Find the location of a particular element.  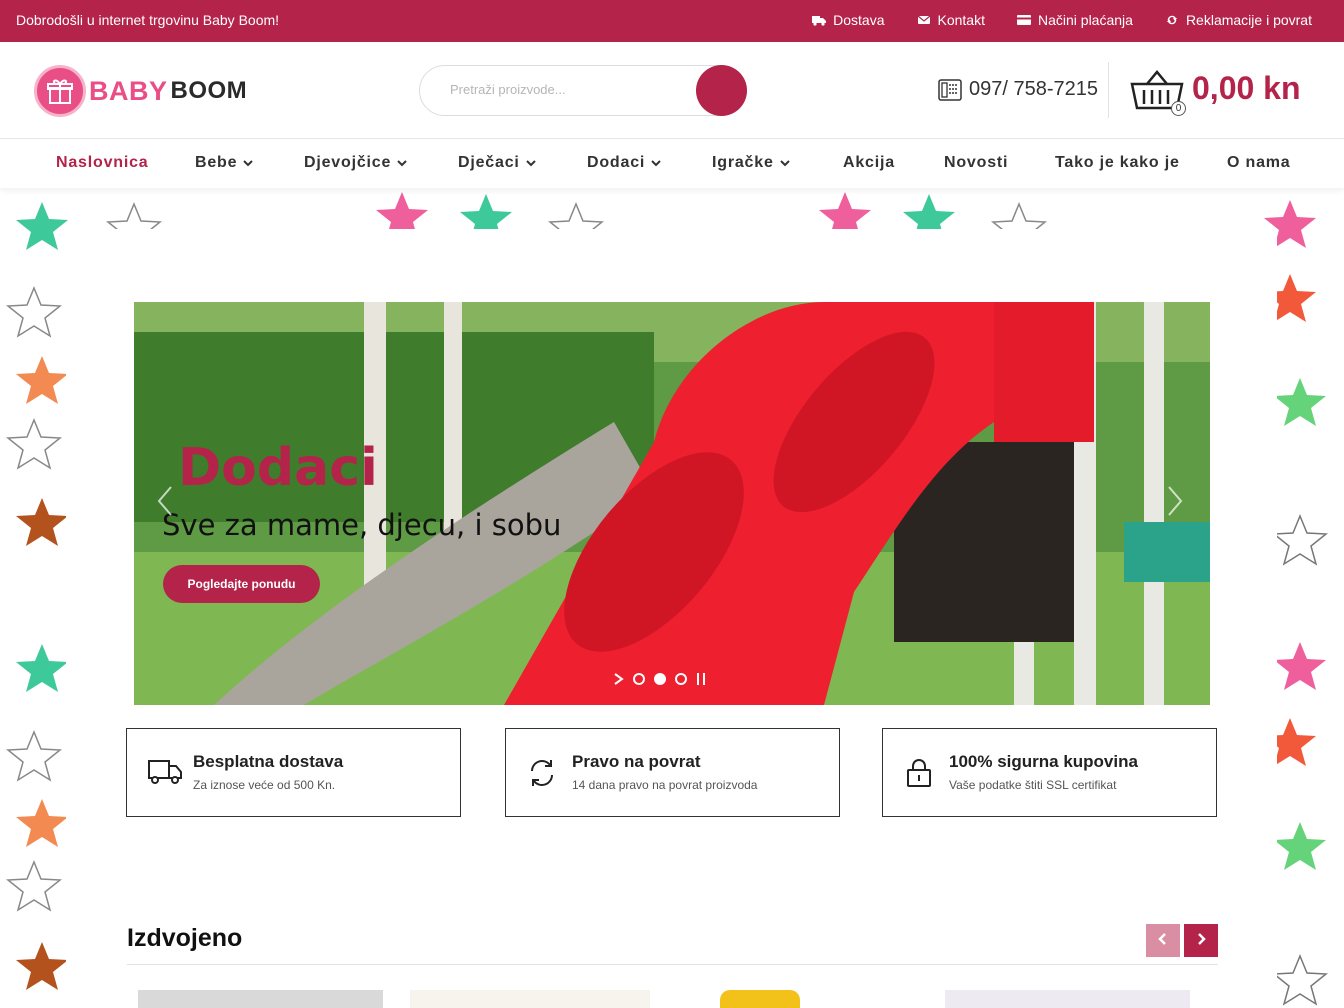

top-link-label: Načini plaćanja is located at coordinates (1085, 20).